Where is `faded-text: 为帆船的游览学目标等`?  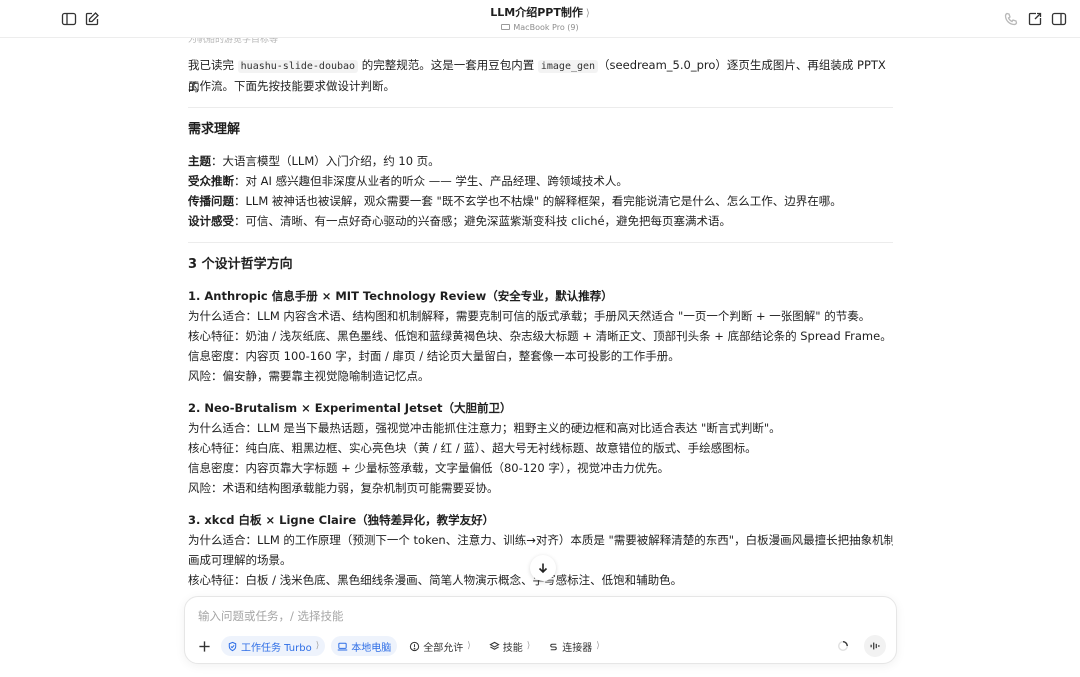 faded-text: 为帆船的游览学目标等 is located at coordinates (233, 41).